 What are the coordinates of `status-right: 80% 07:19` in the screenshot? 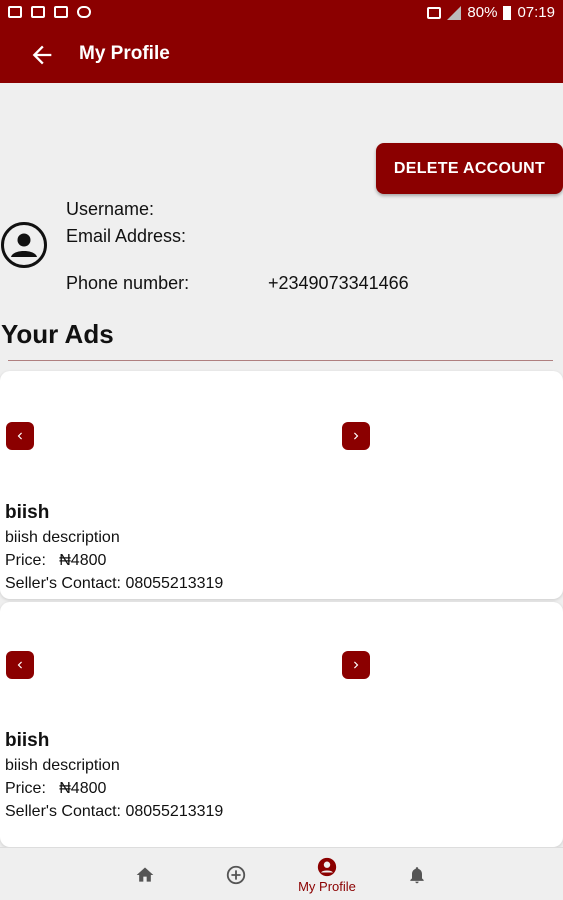 It's located at (491, 12).